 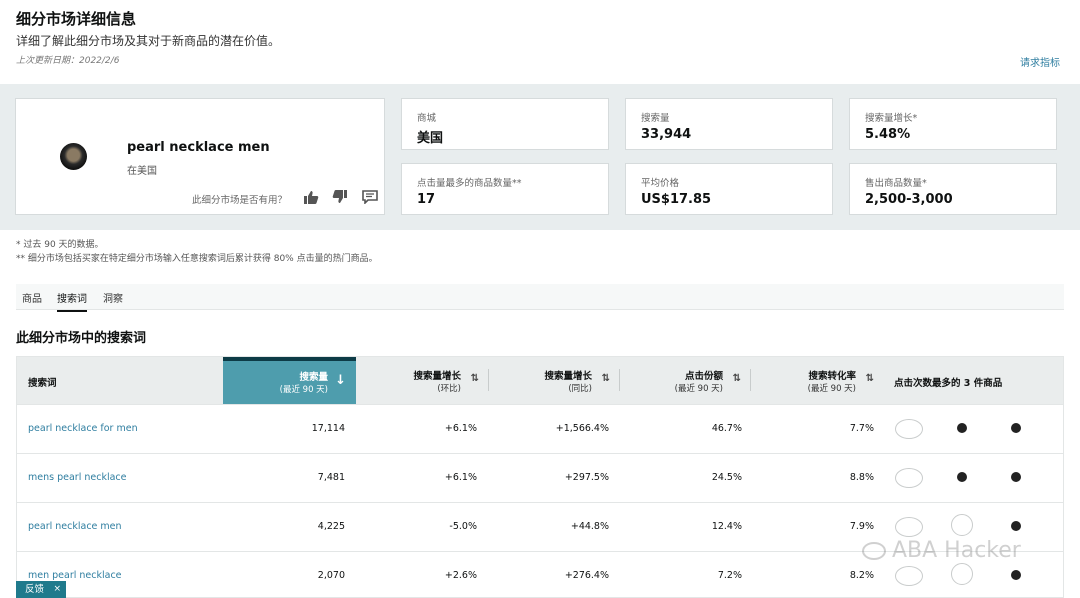 I want to click on search-volume: 7,481, so click(x=331, y=477).